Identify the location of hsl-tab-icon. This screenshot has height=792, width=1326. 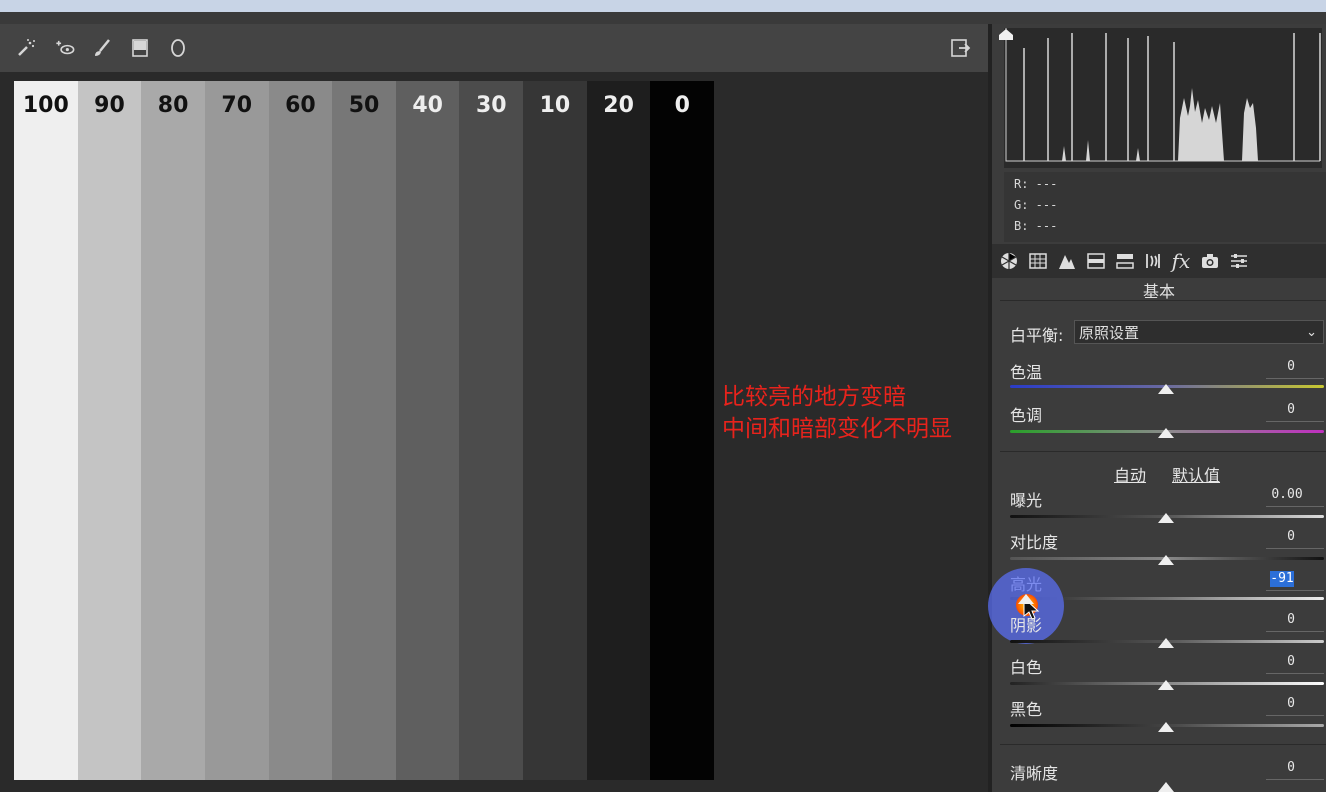
(1096, 261).